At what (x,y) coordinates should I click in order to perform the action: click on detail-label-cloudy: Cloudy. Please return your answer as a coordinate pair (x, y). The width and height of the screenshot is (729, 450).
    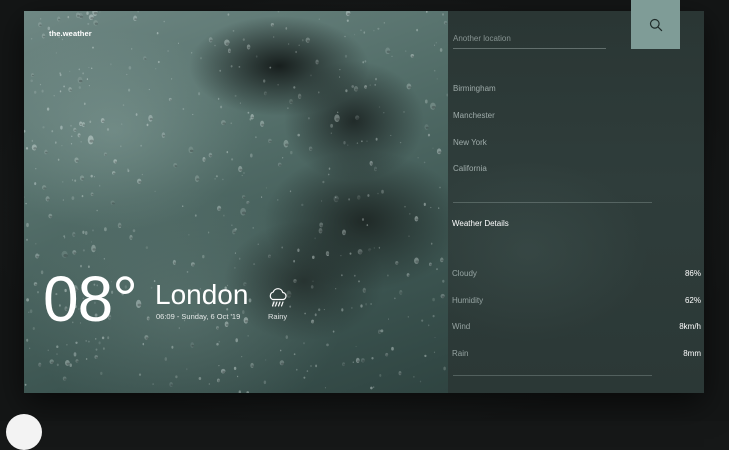
    Looking at the image, I should click on (464, 273).